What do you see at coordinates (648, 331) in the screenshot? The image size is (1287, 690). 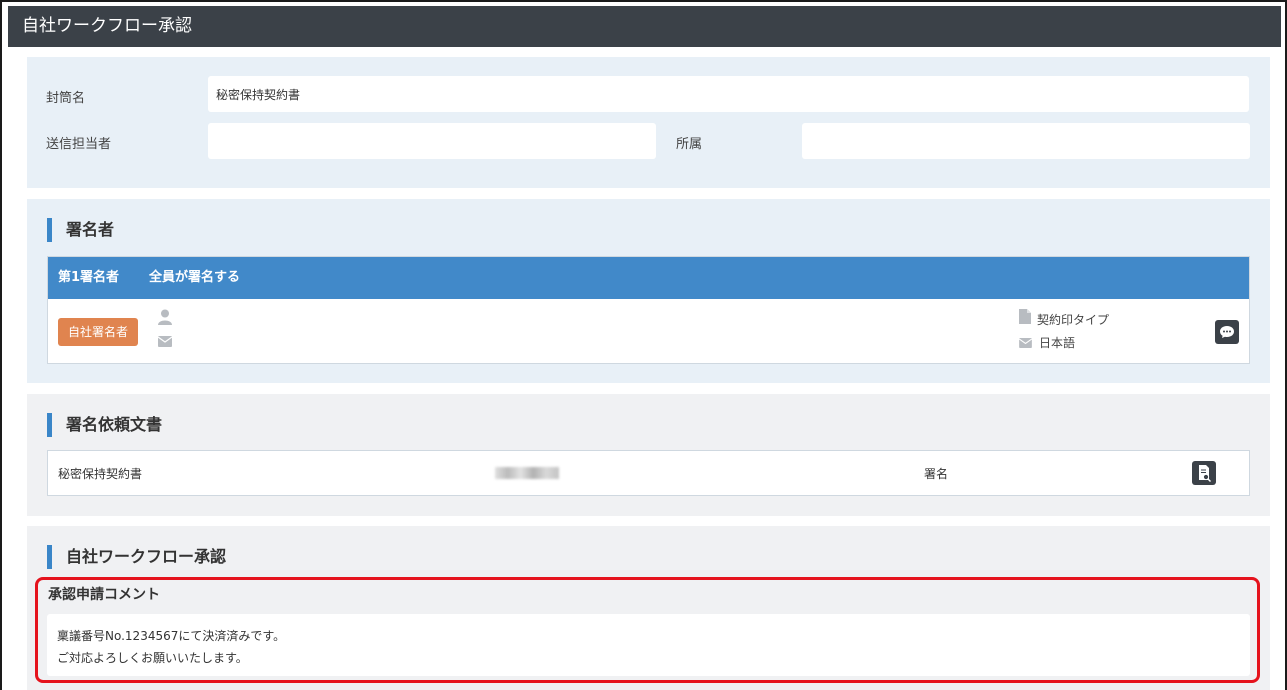 I see `signer-row: 自社署名者 契約印タイプ 日本語` at bounding box center [648, 331].